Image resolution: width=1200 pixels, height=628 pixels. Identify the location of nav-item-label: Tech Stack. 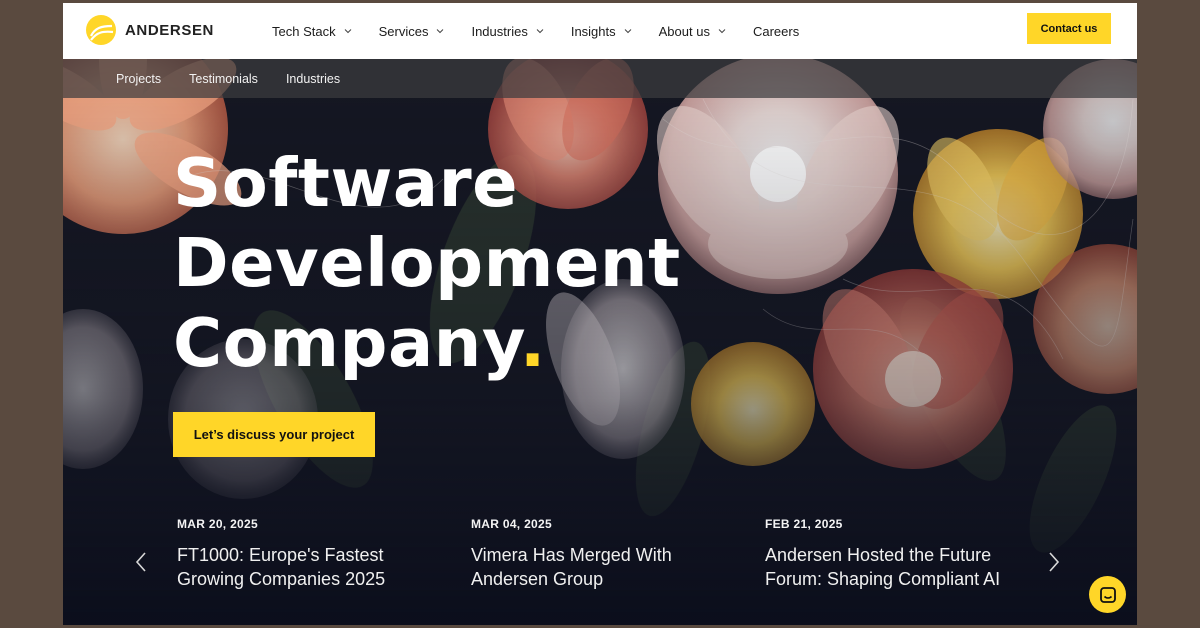
(304, 31).